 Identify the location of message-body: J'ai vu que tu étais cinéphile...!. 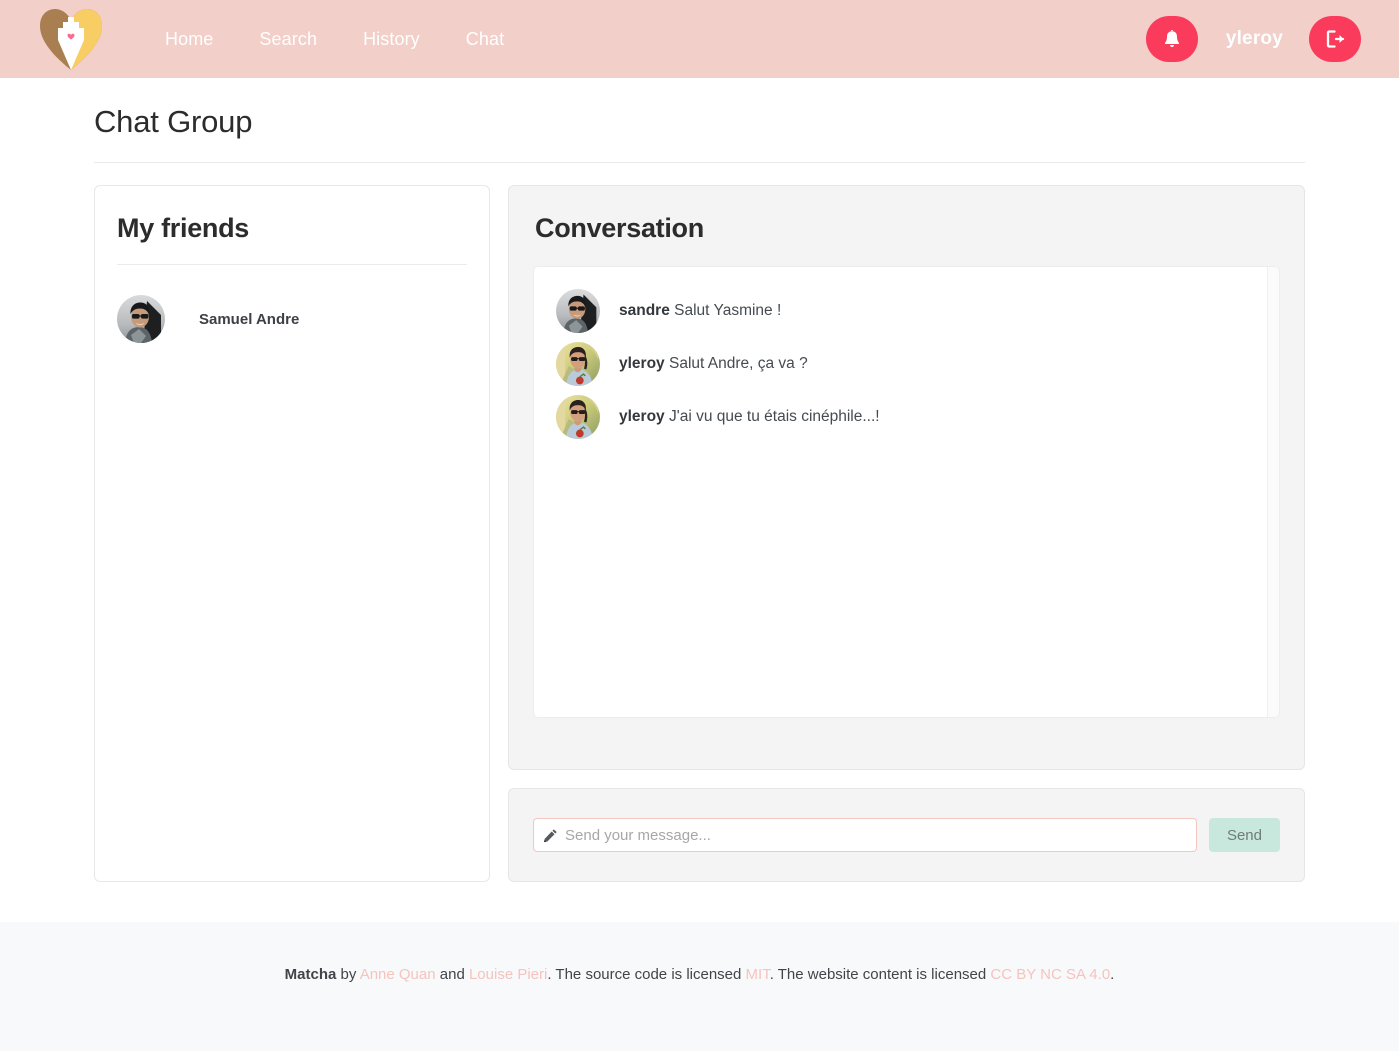
(774, 416).